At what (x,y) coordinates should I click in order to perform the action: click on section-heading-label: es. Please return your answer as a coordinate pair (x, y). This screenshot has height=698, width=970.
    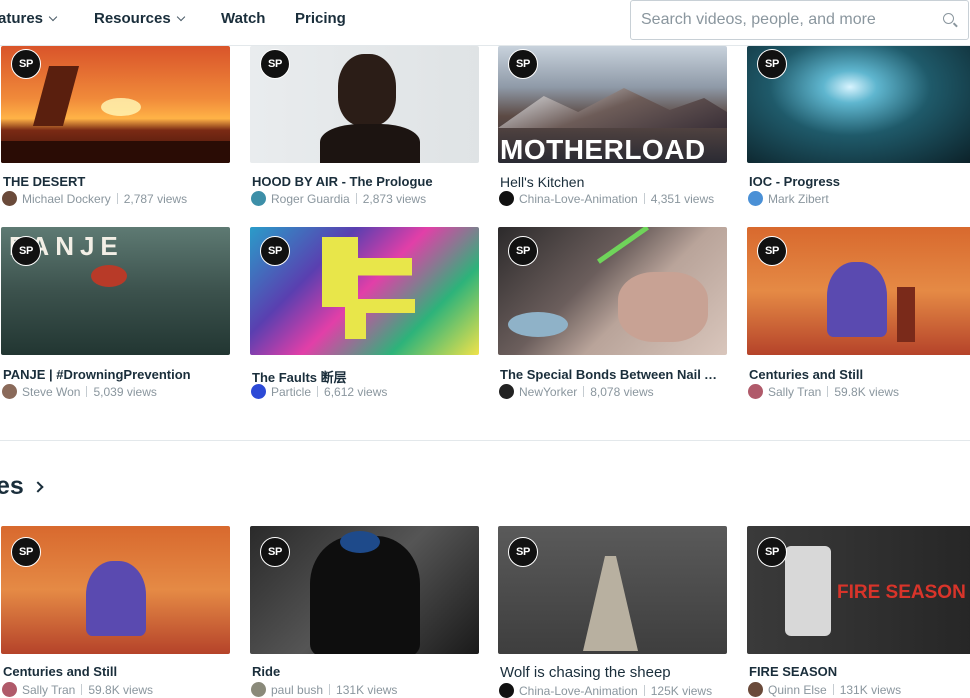
    Looking at the image, I should click on (12, 486).